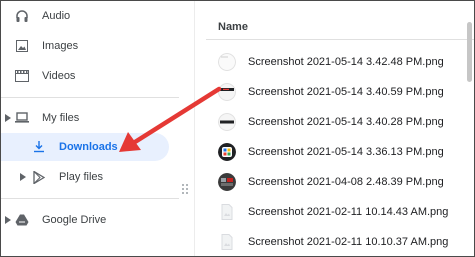 The width and height of the screenshot is (475, 257). I want to click on sidebar-item-label: Downloads, so click(88, 147).